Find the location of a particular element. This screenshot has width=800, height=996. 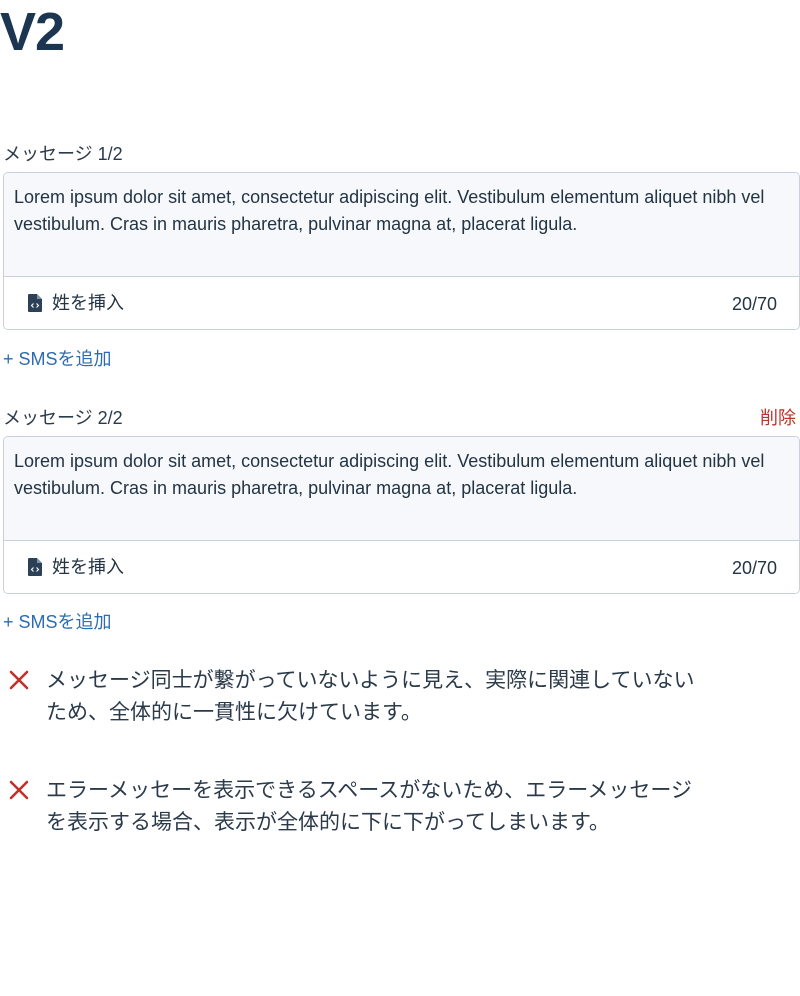

message-label: メッセージ 2/2 is located at coordinates (63, 418).